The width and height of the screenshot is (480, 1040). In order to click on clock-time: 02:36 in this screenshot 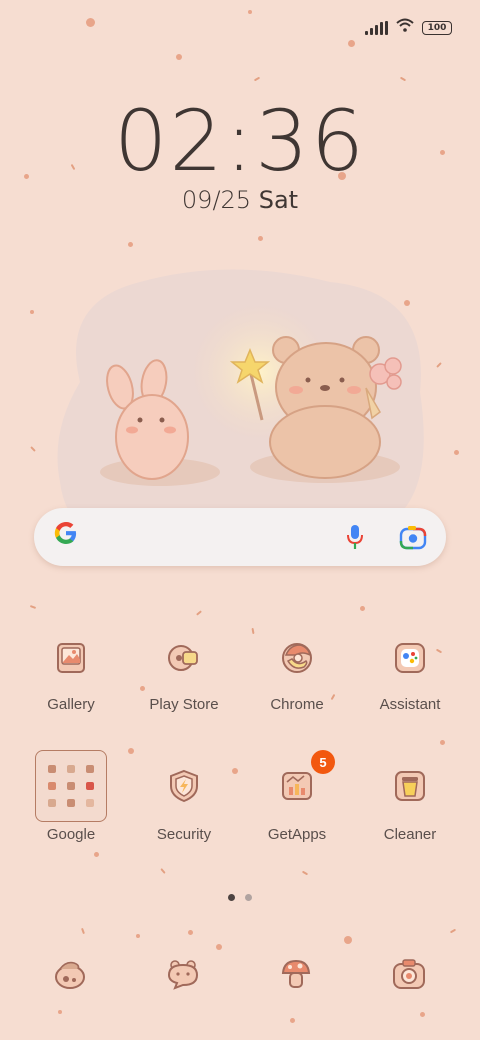, I will do `click(240, 141)`.